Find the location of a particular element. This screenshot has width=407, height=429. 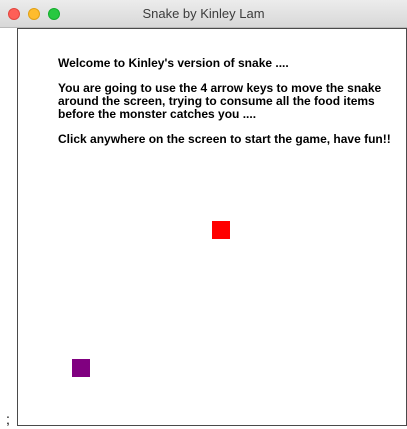

window-title: Snake by Kinley Lam is located at coordinates (203, 13).